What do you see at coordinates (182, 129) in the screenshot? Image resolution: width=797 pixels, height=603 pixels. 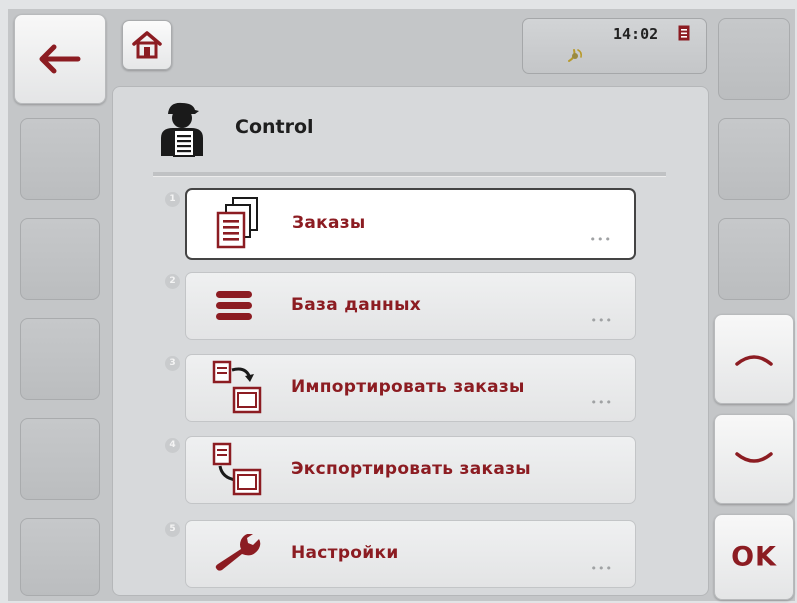 I see `operator-icon` at bounding box center [182, 129].